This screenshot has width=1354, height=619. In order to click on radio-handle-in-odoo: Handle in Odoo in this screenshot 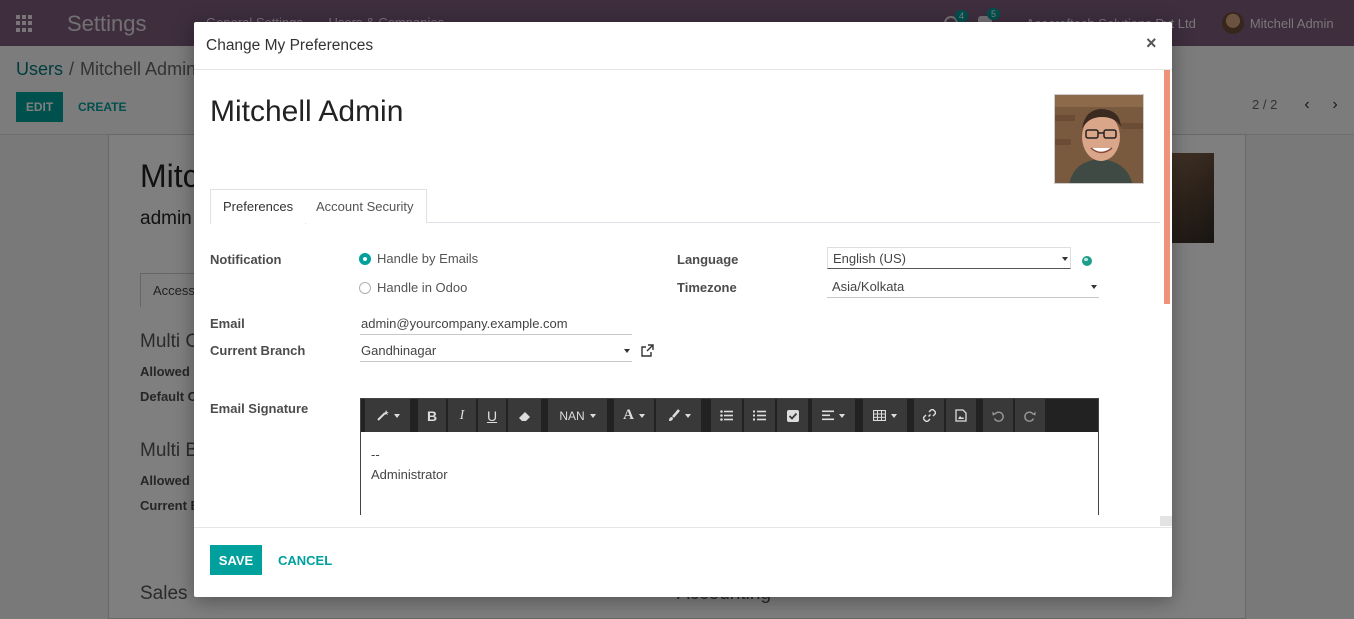, I will do `click(413, 287)`.